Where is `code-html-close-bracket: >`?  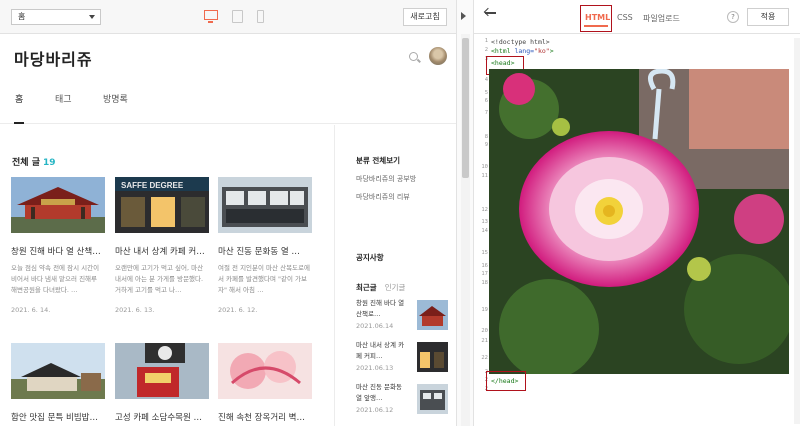
code-html-close-bracket: > is located at coordinates (551, 51).